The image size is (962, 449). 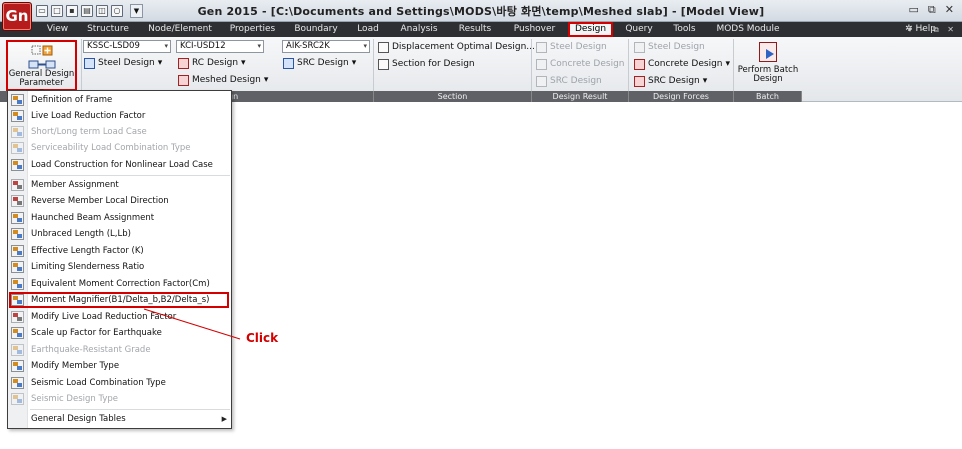 I want to click on app-logo-icon: Gn, so click(x=17, y=16).